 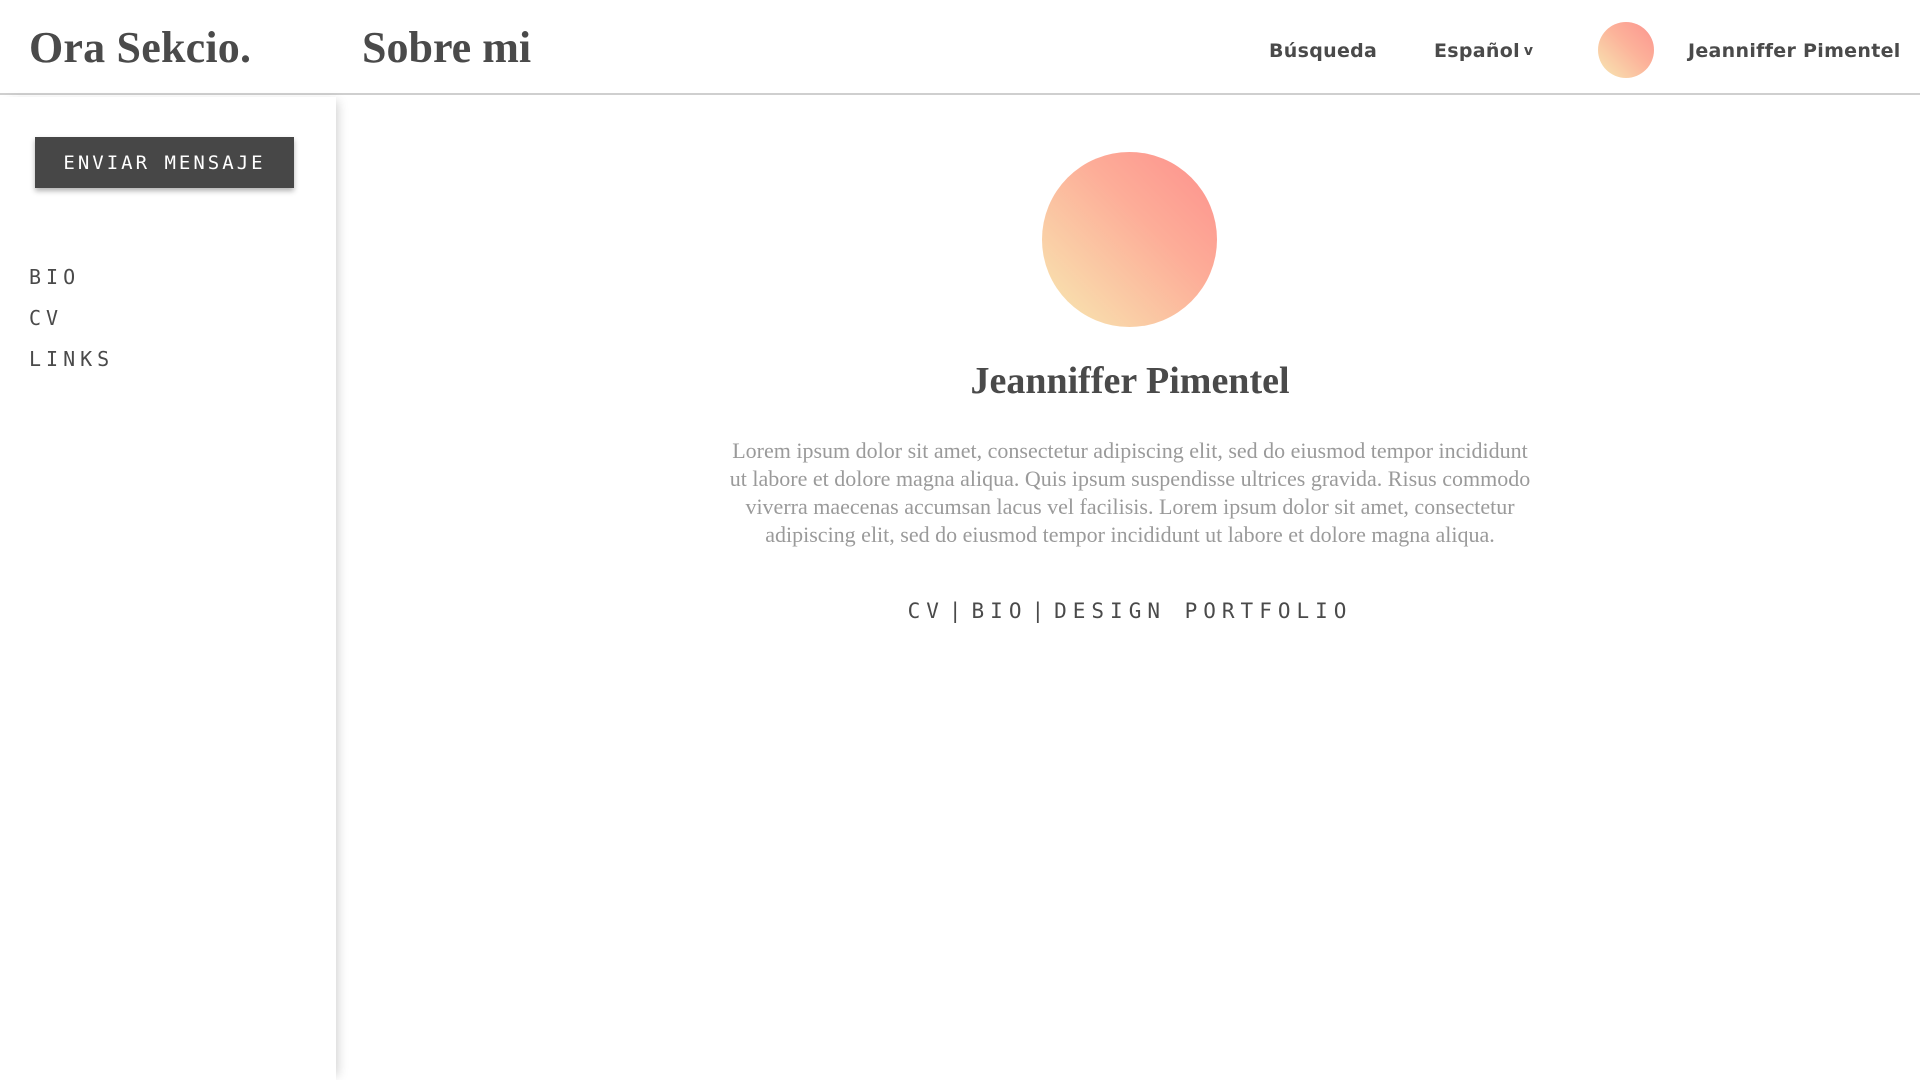 What do you see at coordinates (1626, 50) in the screenshot?
I see `user-avatar` at bounding box center [1626, 50].